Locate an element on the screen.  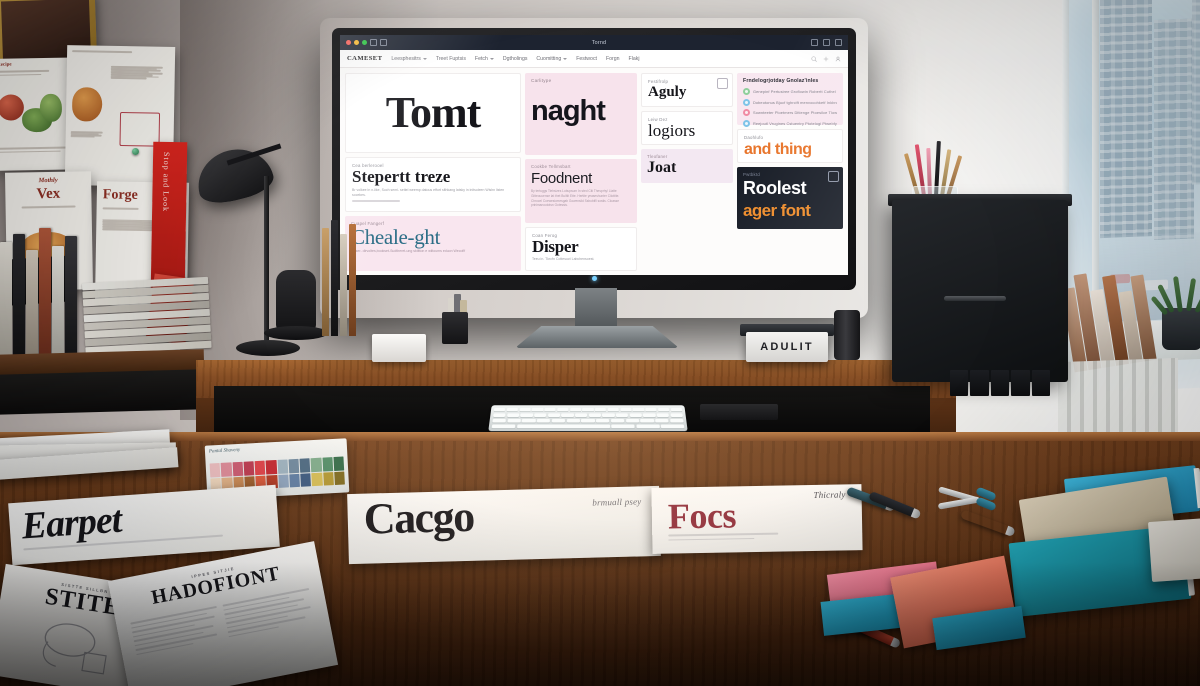
specimen-headline: Joat is located at coordinates (662, 167).